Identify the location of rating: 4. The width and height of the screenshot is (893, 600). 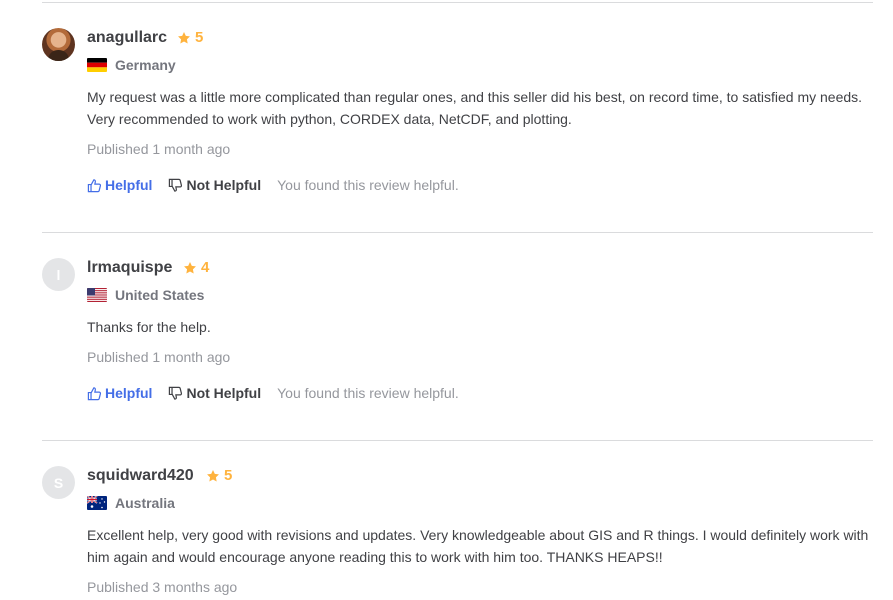
(196, 268).